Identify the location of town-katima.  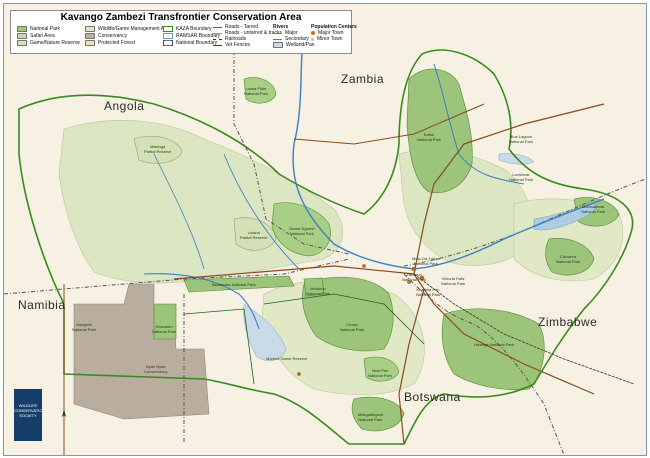
(364, 266).